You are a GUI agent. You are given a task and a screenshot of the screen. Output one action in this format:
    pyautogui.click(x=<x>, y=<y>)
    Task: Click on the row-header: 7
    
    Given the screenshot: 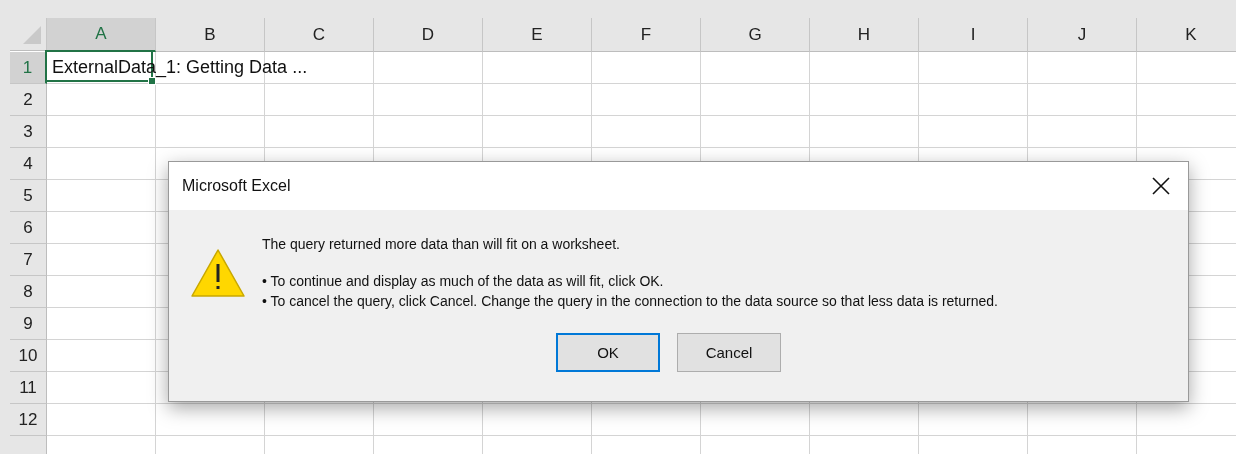 What is the action you would take?
    pyautogui.click(x=28, y=260)
    